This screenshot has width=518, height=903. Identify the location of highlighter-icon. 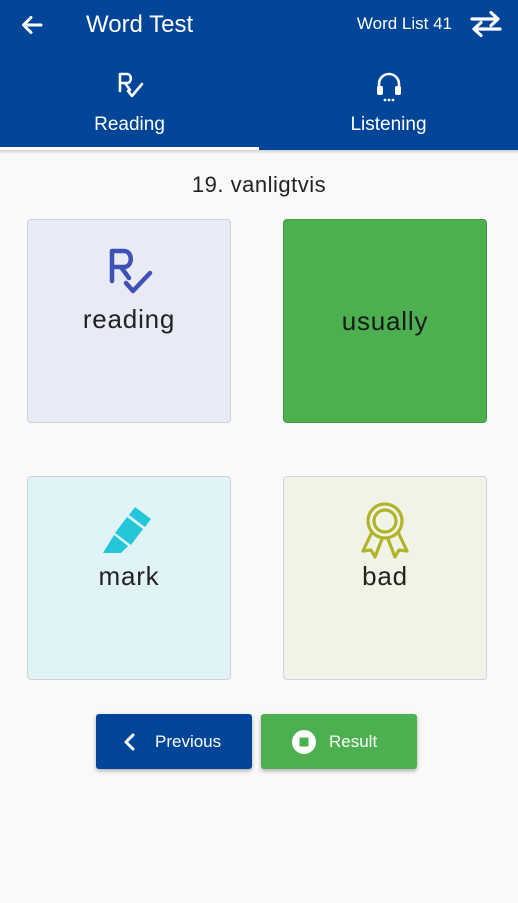
(129, 531).